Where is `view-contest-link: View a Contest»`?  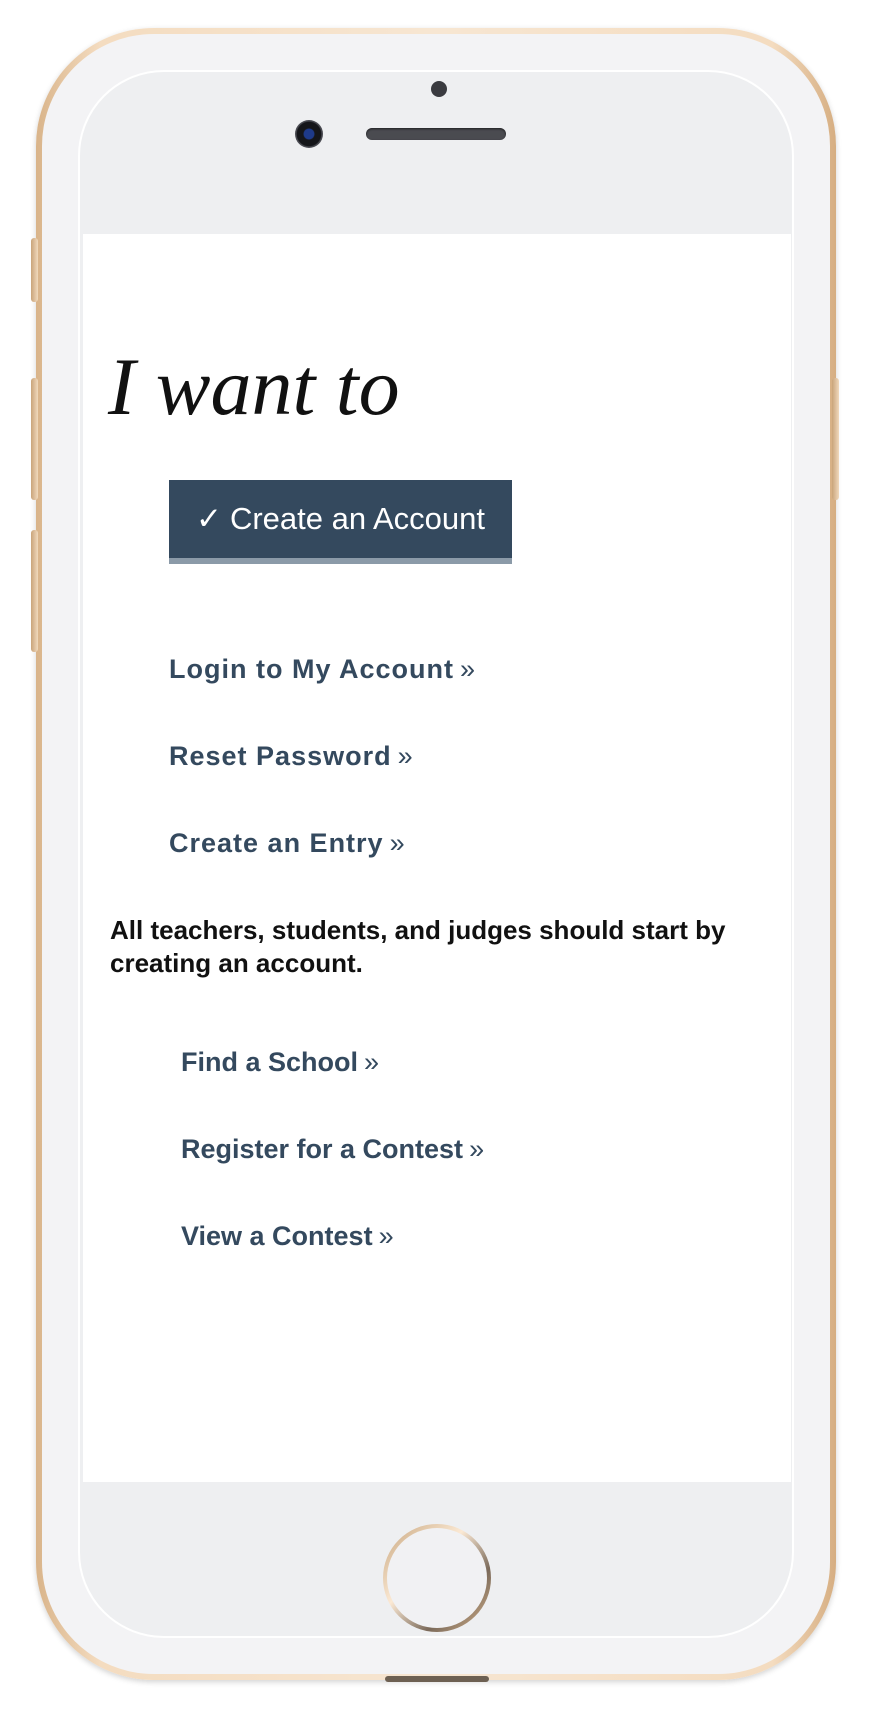 view-contest-link: View a Contest» is located at coordinates (287, 1236).